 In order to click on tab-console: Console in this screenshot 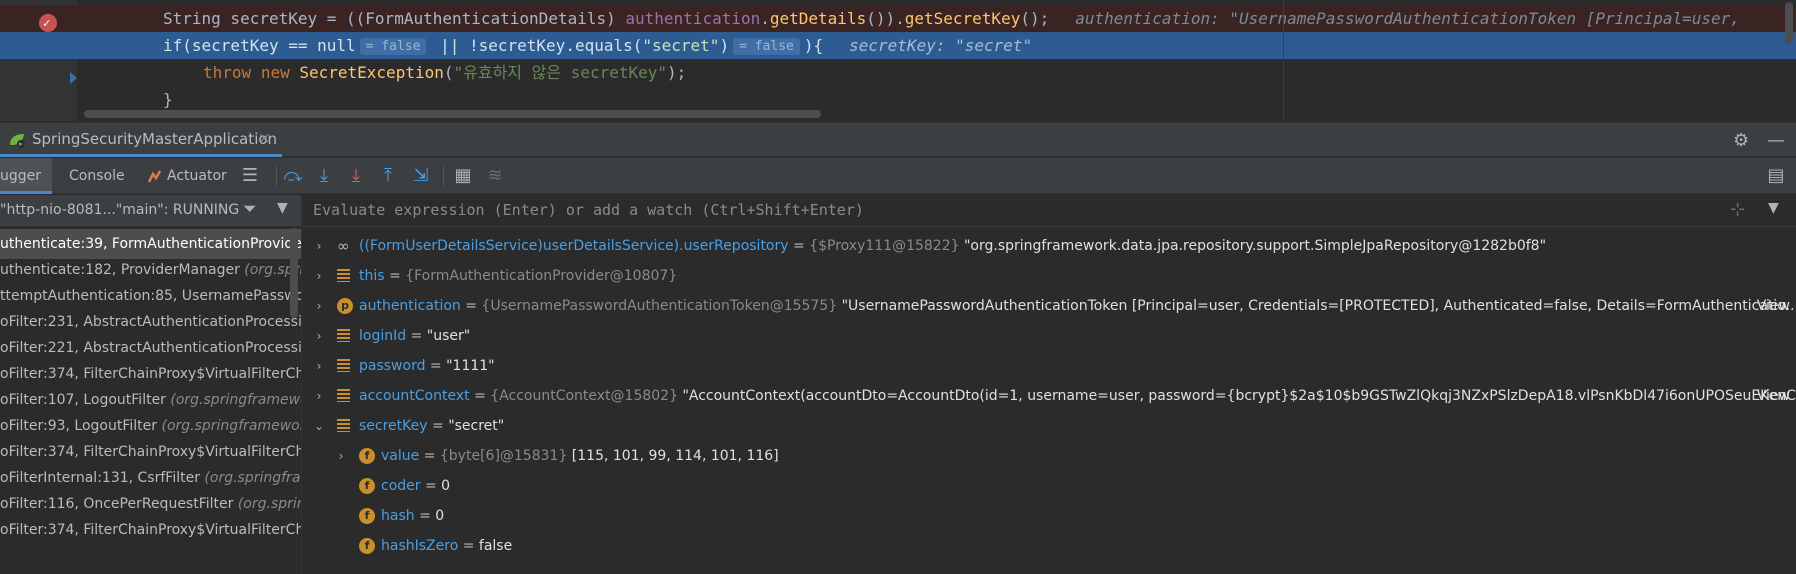, I will do `click(97, 176)`.